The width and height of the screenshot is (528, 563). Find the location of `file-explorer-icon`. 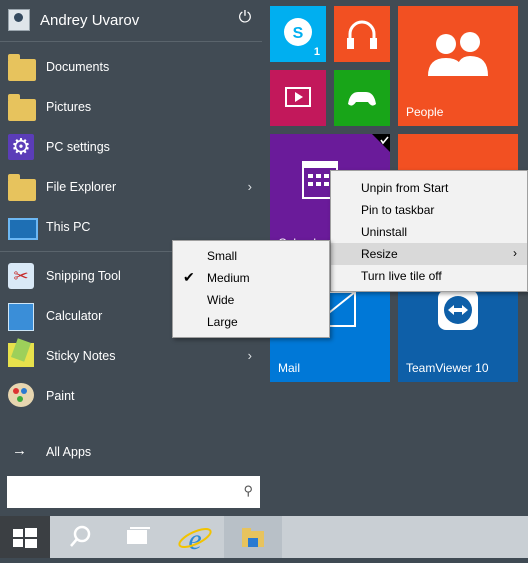

file-explorer-icon is located at coordinates (23, 189).